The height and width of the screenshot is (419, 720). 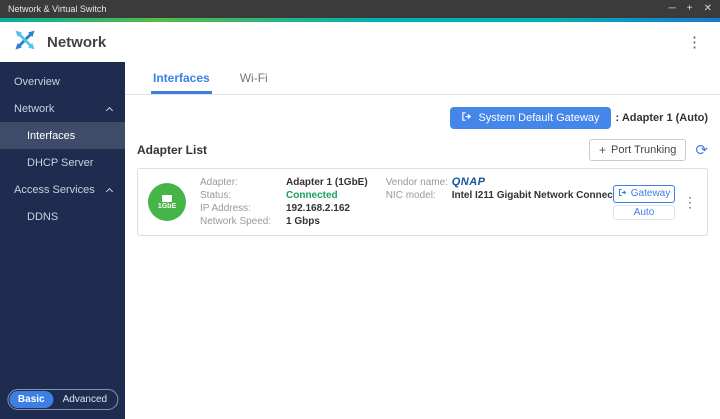 I want to click on adapter-gateway-controls: Gateway Auto, so click(x=644, y=202).